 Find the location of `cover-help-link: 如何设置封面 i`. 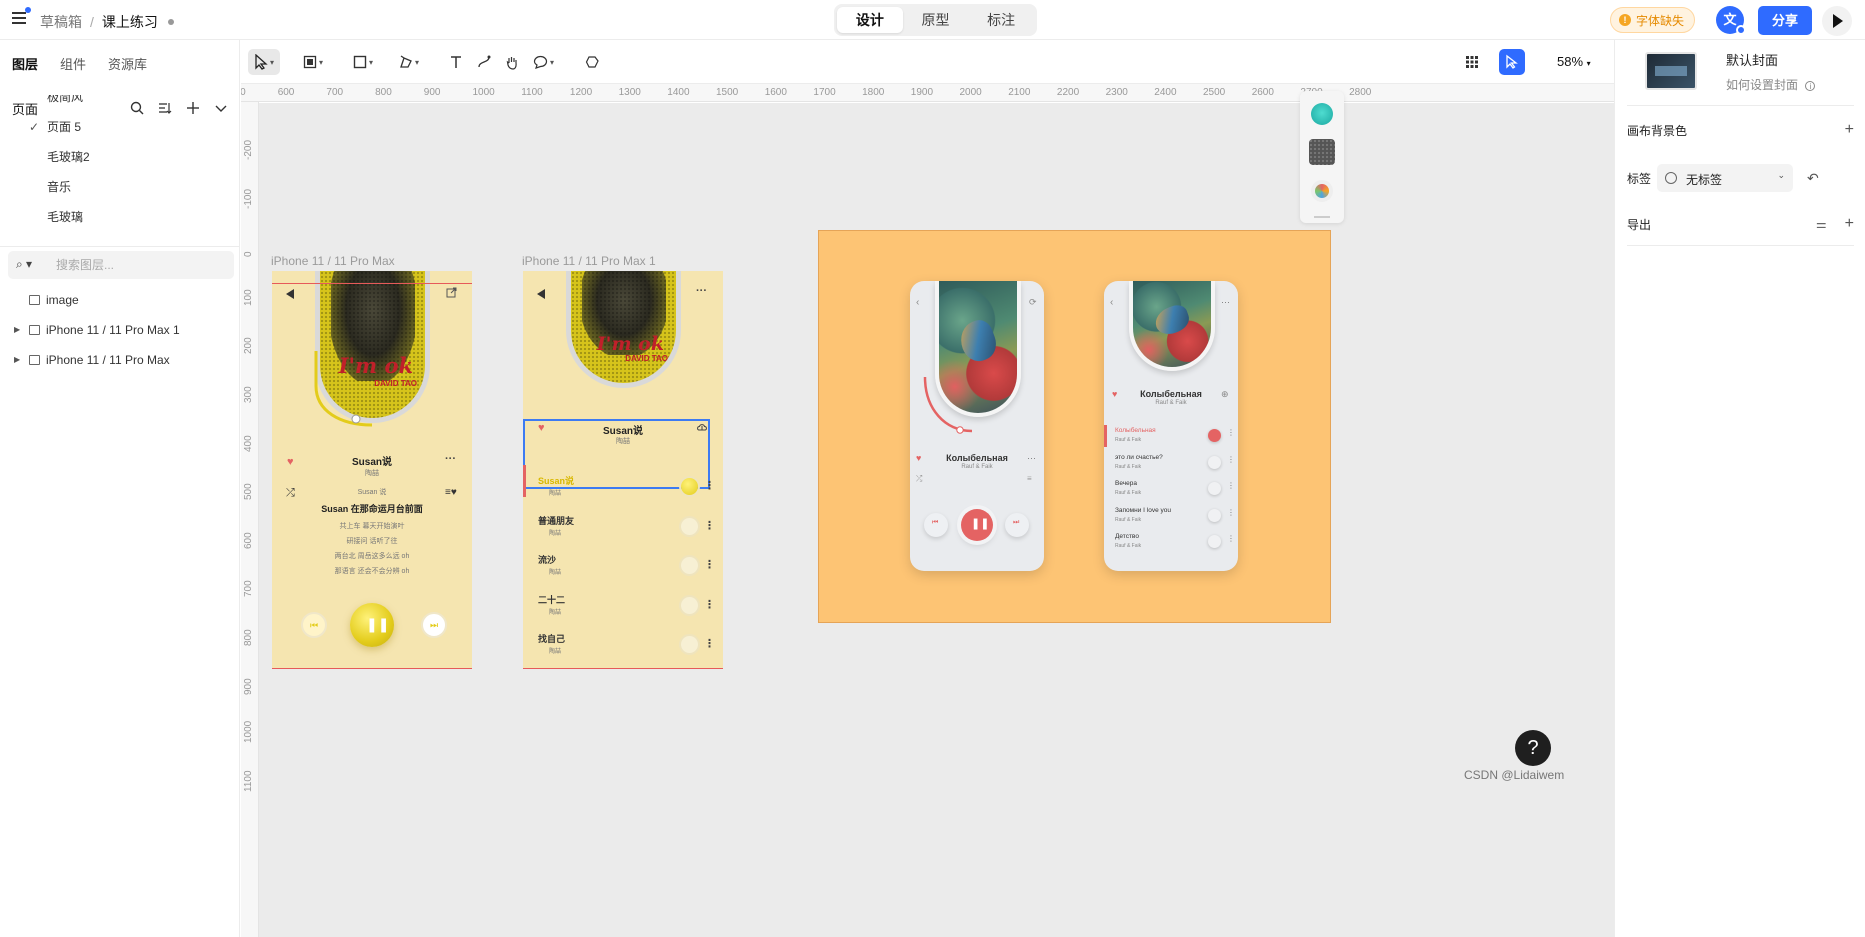

cover-help-link: 如何设置封面 i is located at coordinates (1771, 84).